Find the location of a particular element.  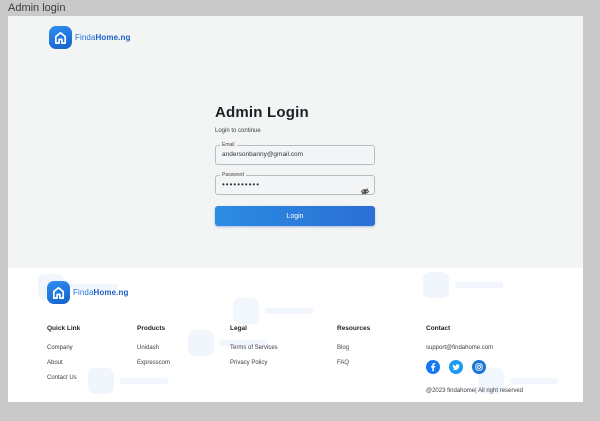

footer-link-unidash: Unidash is located at coordinates (153, 348).